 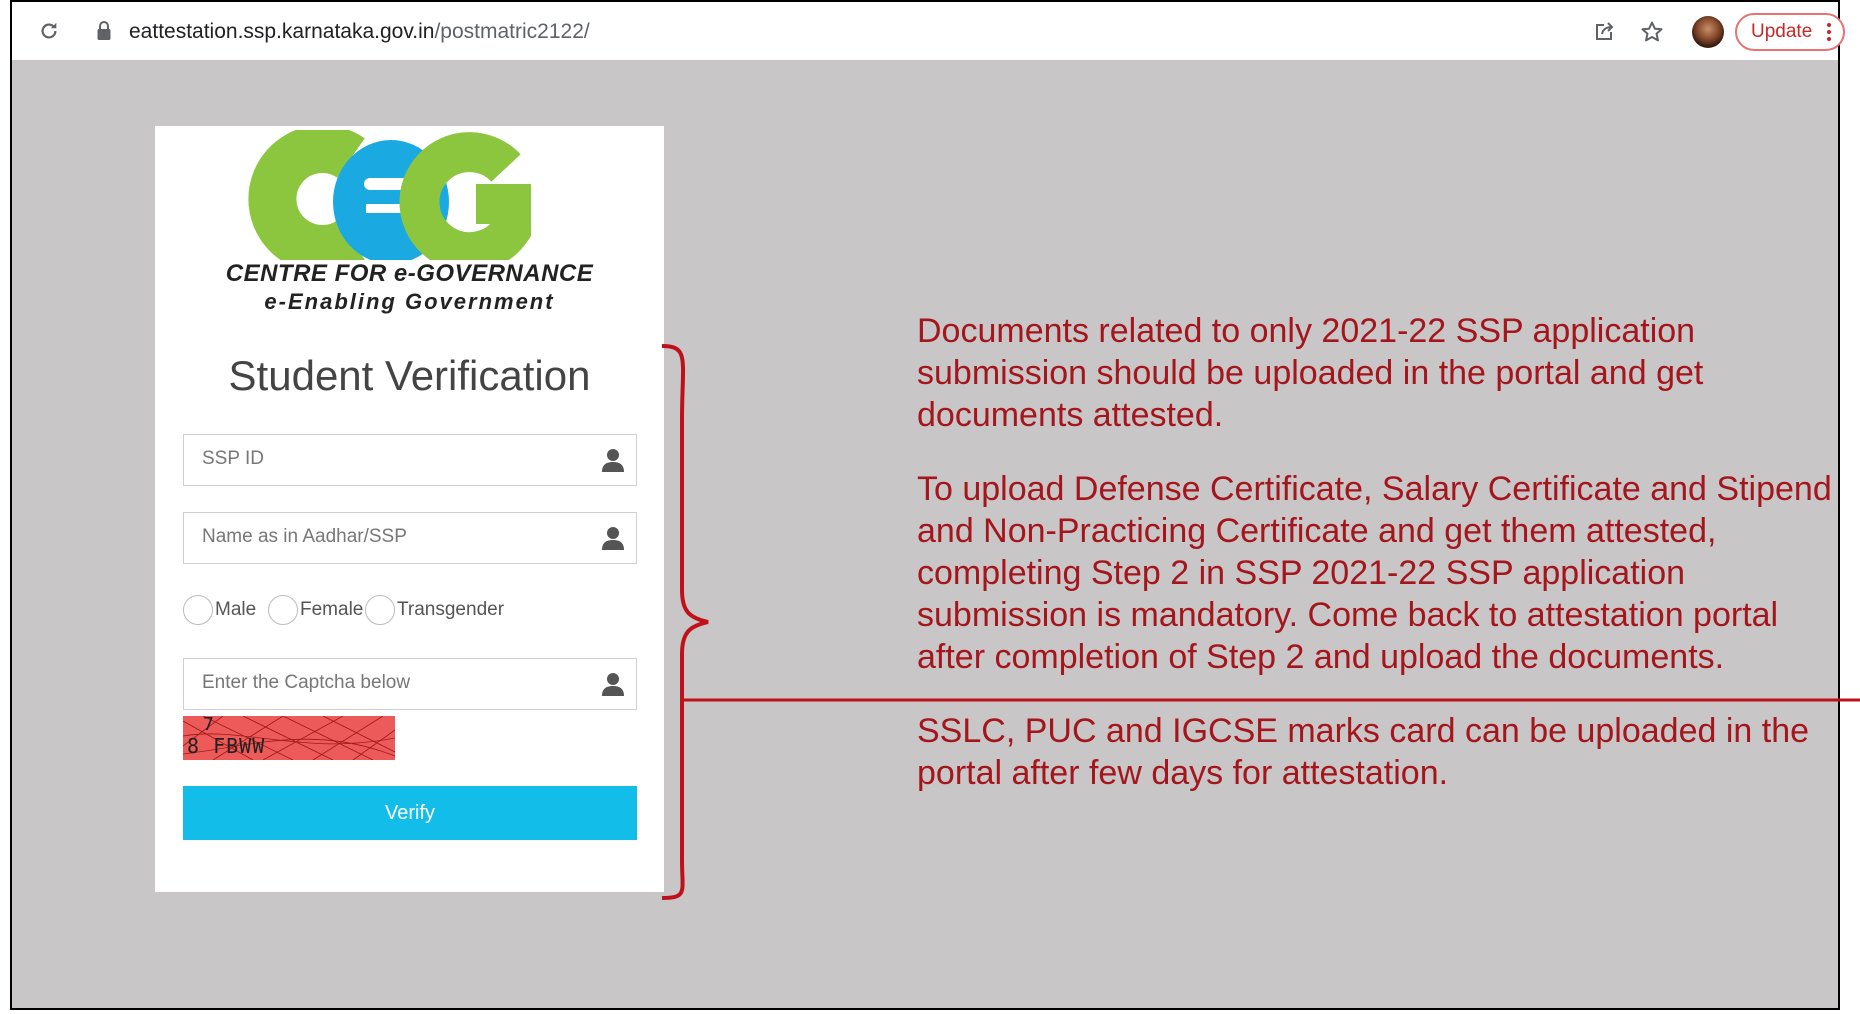 I want to click on page-title: Student Verification, so click(x=409, y=375).